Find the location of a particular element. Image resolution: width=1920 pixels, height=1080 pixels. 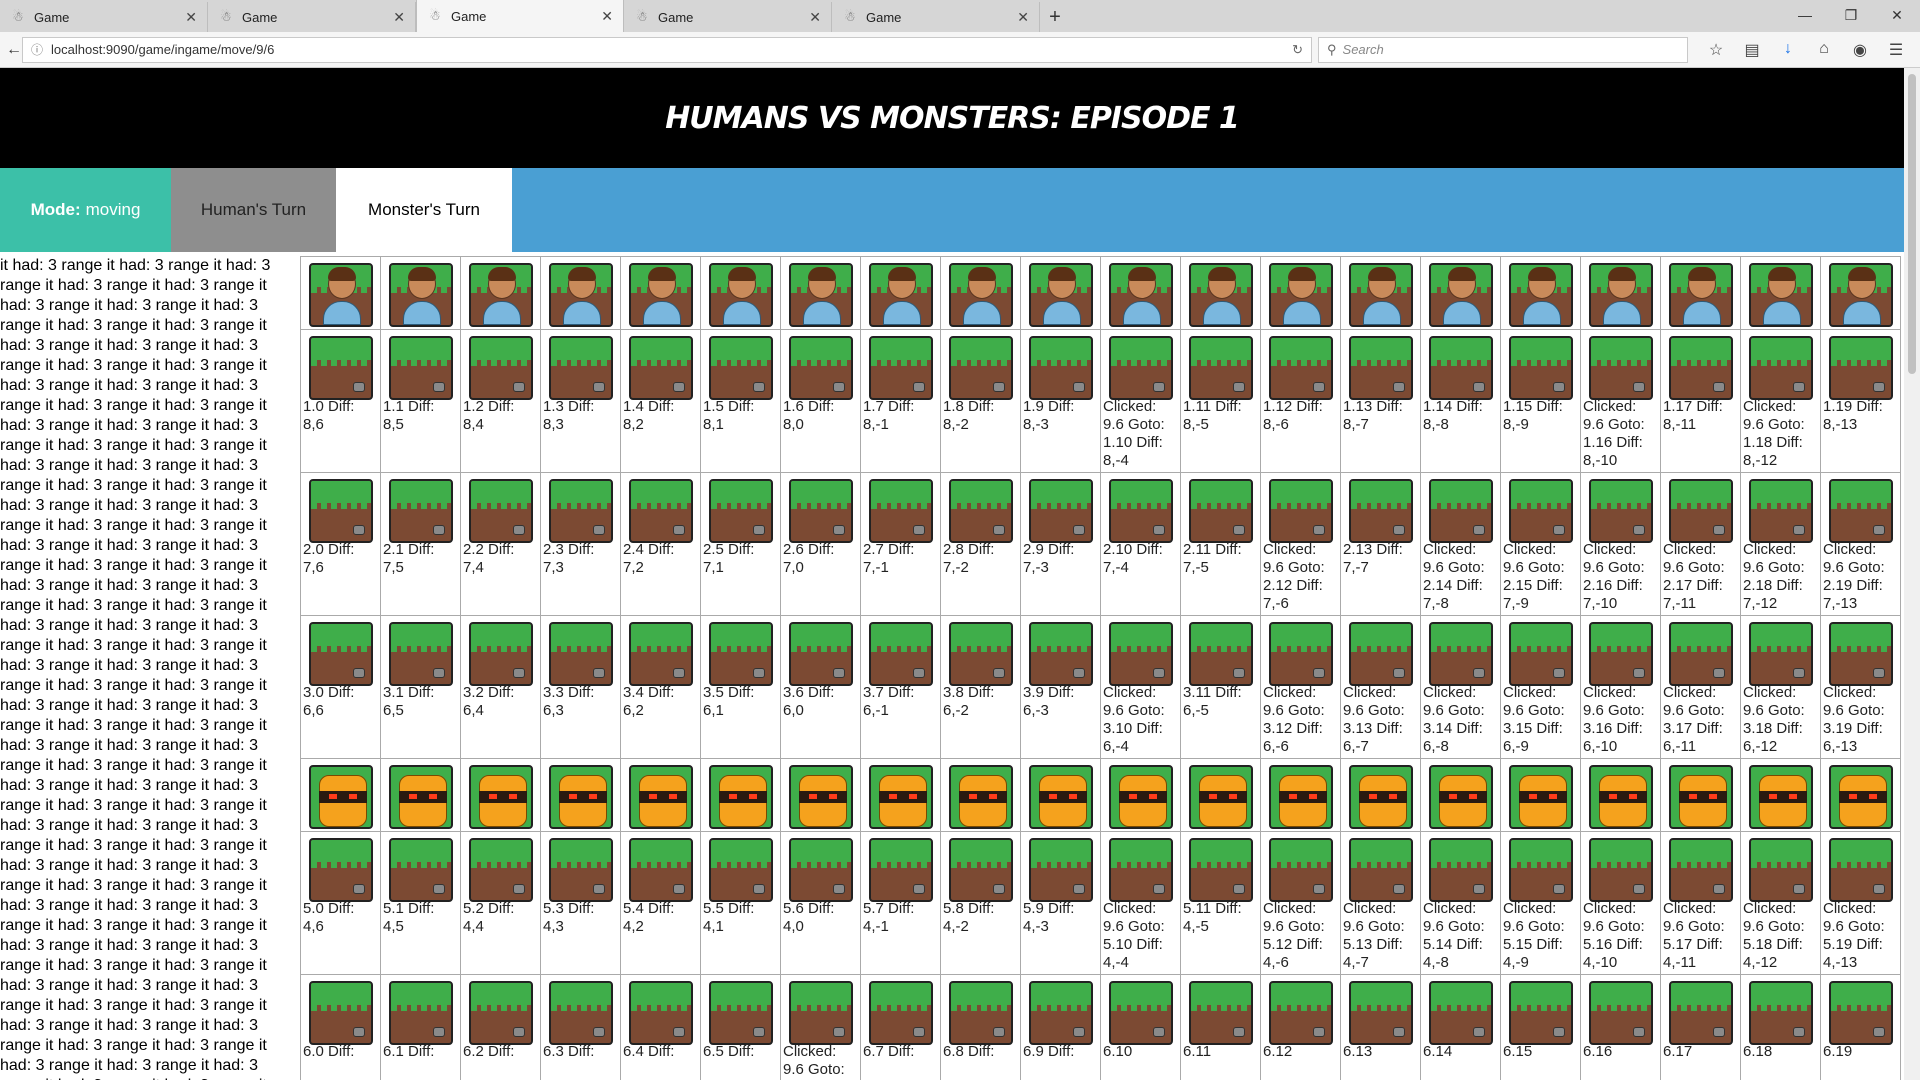

board-cell: 3.1 Diff: 6,5 is located at coordinates (420, 687).